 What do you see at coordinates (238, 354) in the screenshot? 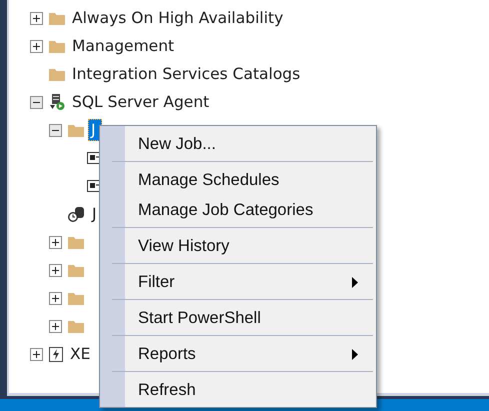
I see `menu-item: Reports` at bounding box center [238, 354].